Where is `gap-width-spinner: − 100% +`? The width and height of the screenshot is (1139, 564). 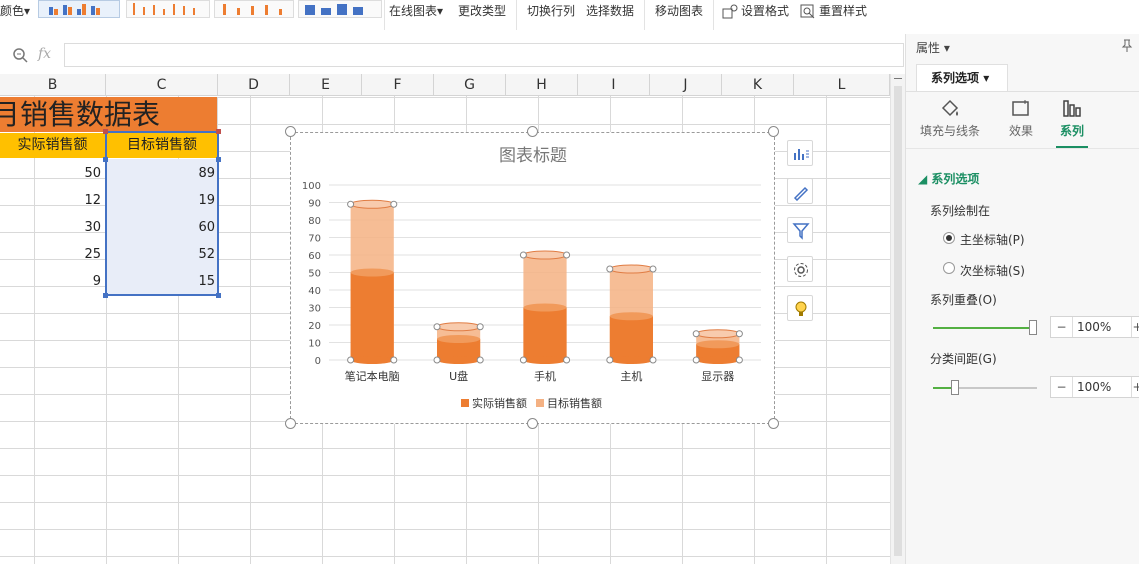 gap-width-spinner: − 100% + is located at coordinates (1094, 387).